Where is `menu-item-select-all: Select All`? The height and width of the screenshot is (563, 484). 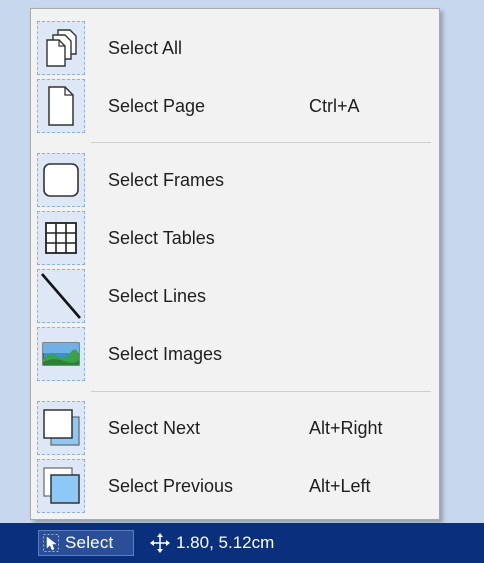
menu-item-select-all: Select All is located at coordinates (235, 48).